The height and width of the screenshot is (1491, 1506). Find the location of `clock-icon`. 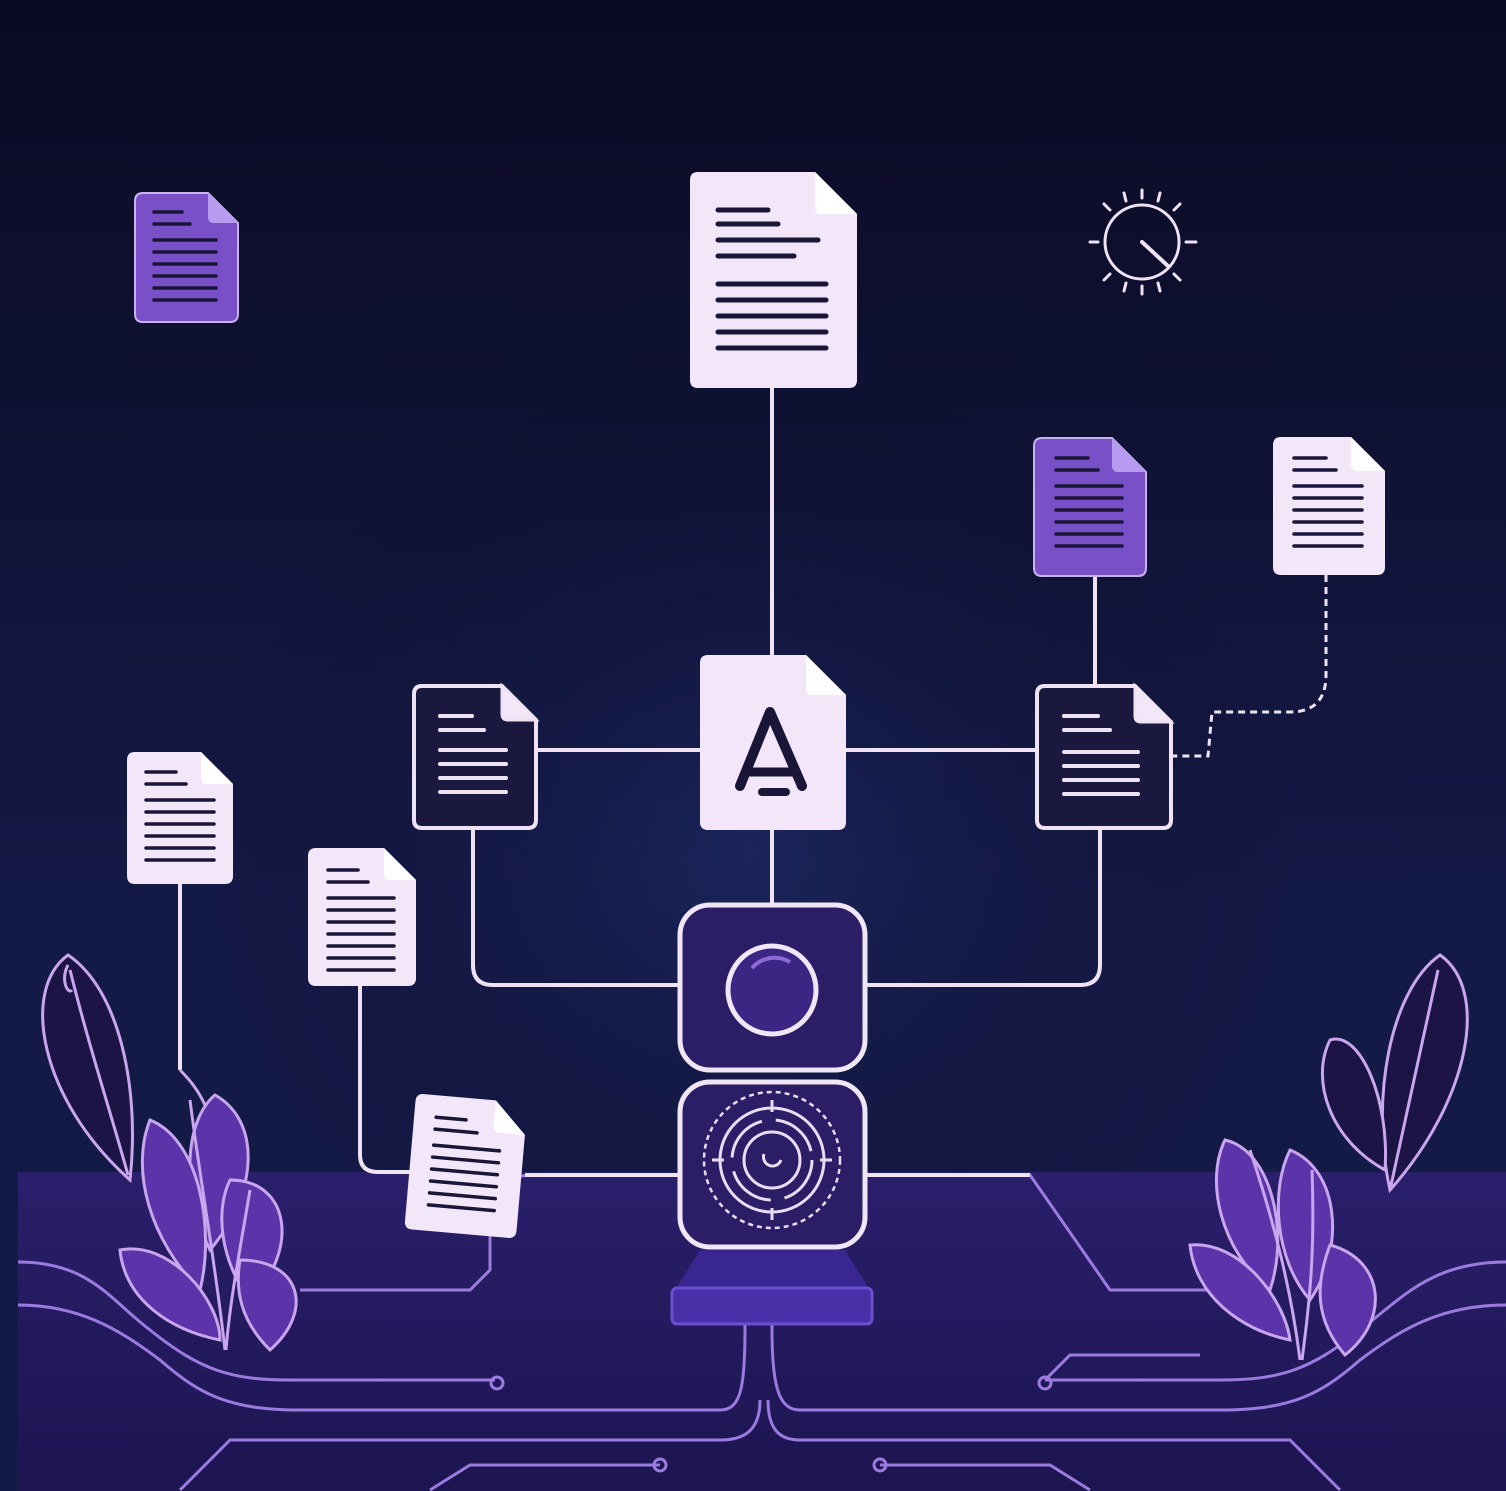

clock-icon is located at coordinates (1143, 242).